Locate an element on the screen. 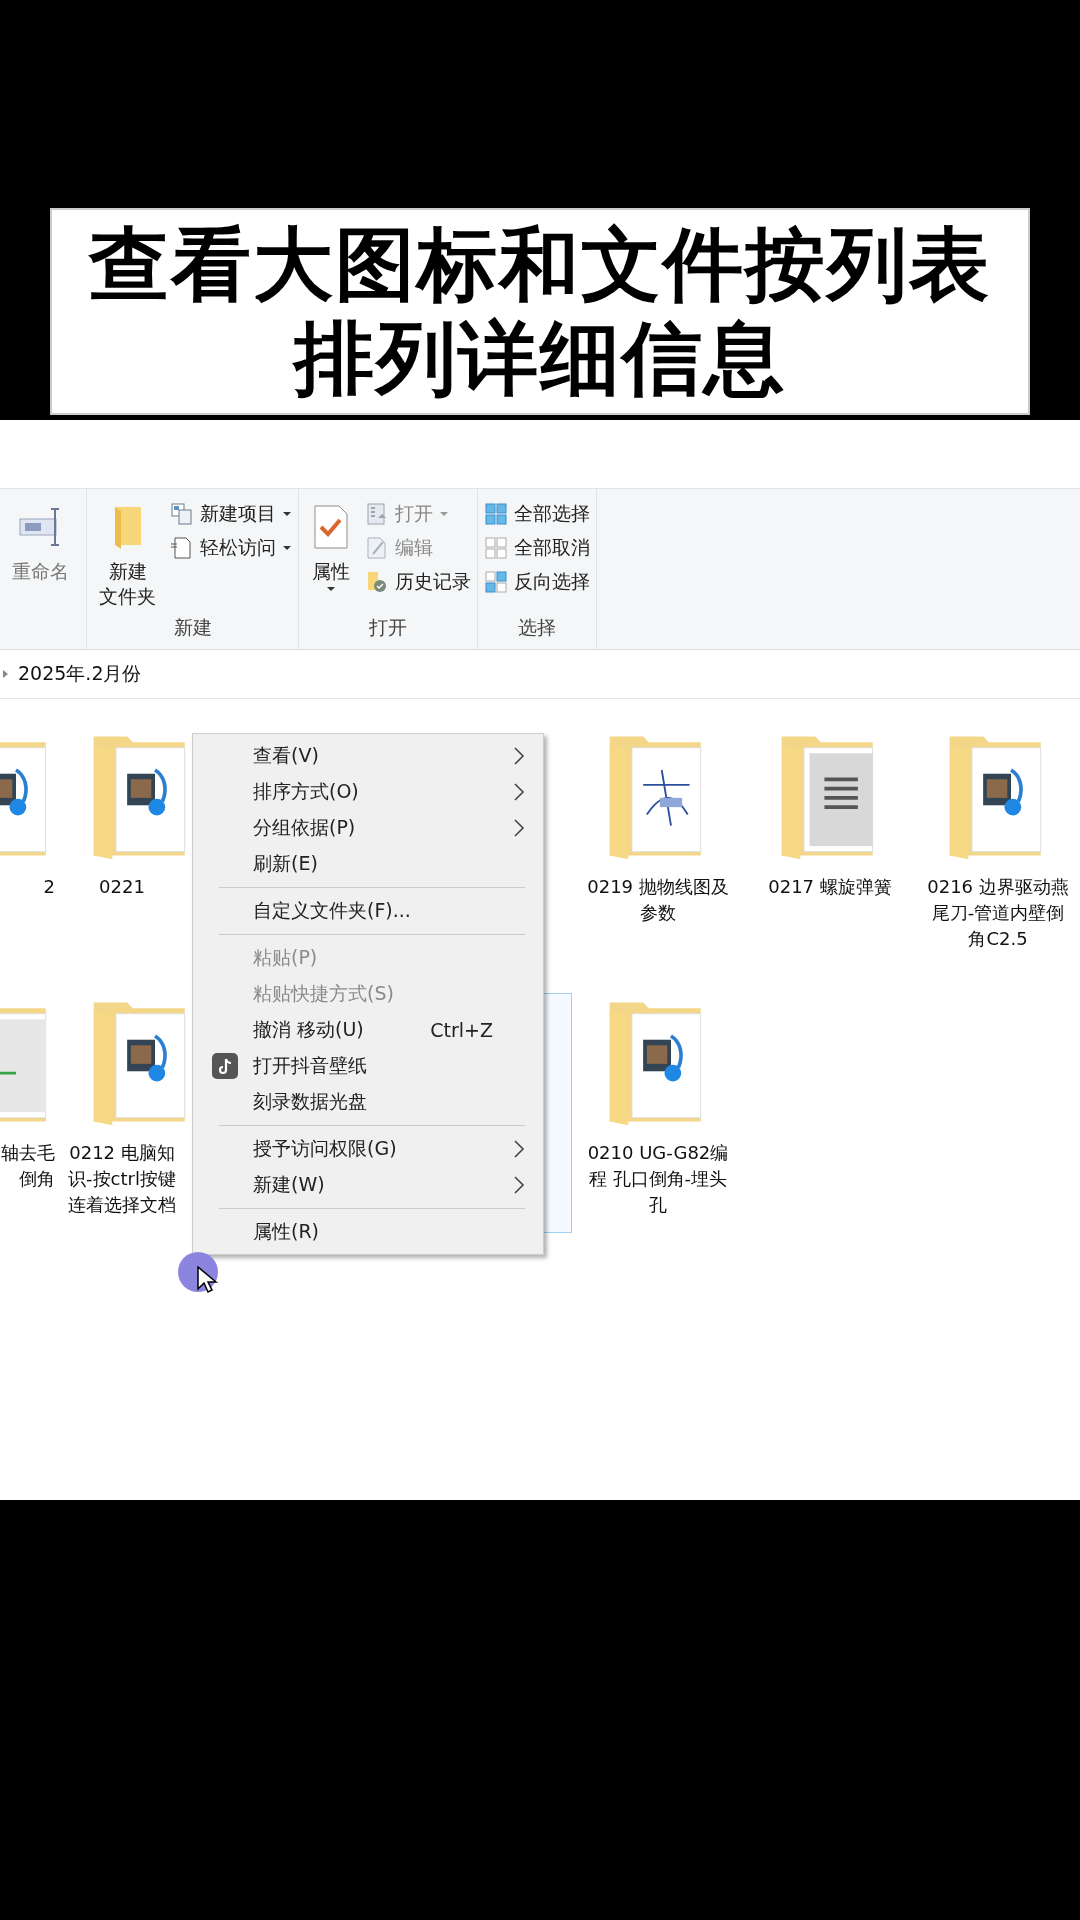 The image size is (1080, 1920). caption-text: 排列详细信息 is located at coordinates (540, 358).